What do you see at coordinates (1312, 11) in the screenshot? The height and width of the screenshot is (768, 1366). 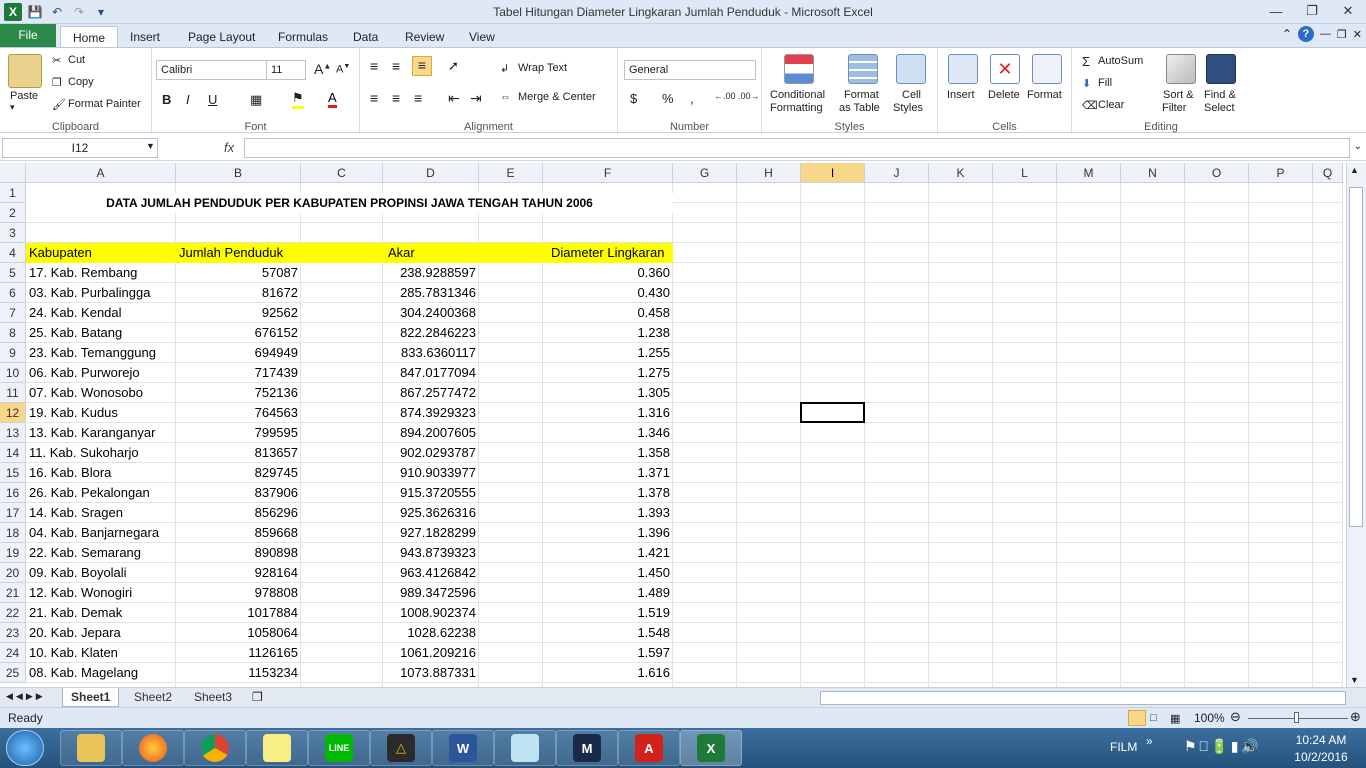 I see `restore-icon: ❐` at bounding box center [1312, 11].